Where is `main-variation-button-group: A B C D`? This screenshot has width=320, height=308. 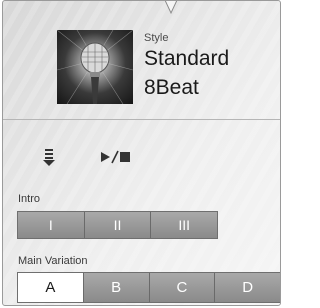 main-variation-button-group: A B C D is located at coordinates (148, 287).